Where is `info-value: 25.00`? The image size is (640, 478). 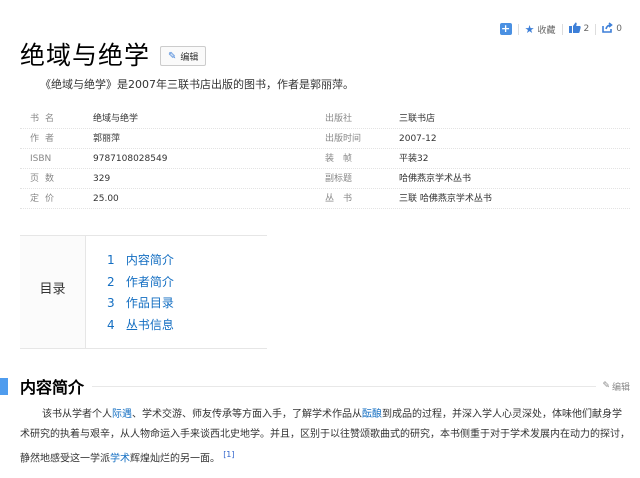 info-value: 25.00 is located at coordinates (106, 199).